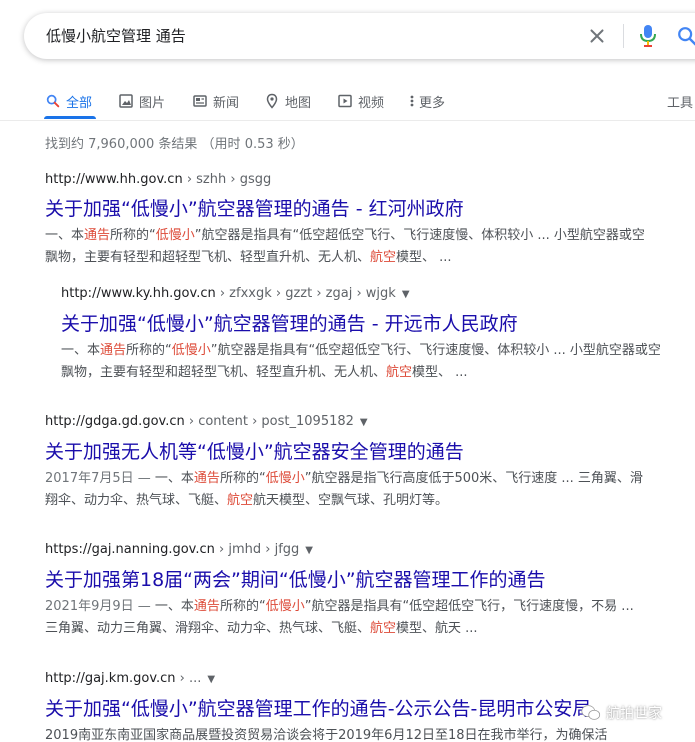 Image resolution: width=695 pixels, height=742 pixels. Describe the element at coordinates (126, 101) in the screenshot. I see `image-icon` at that location.